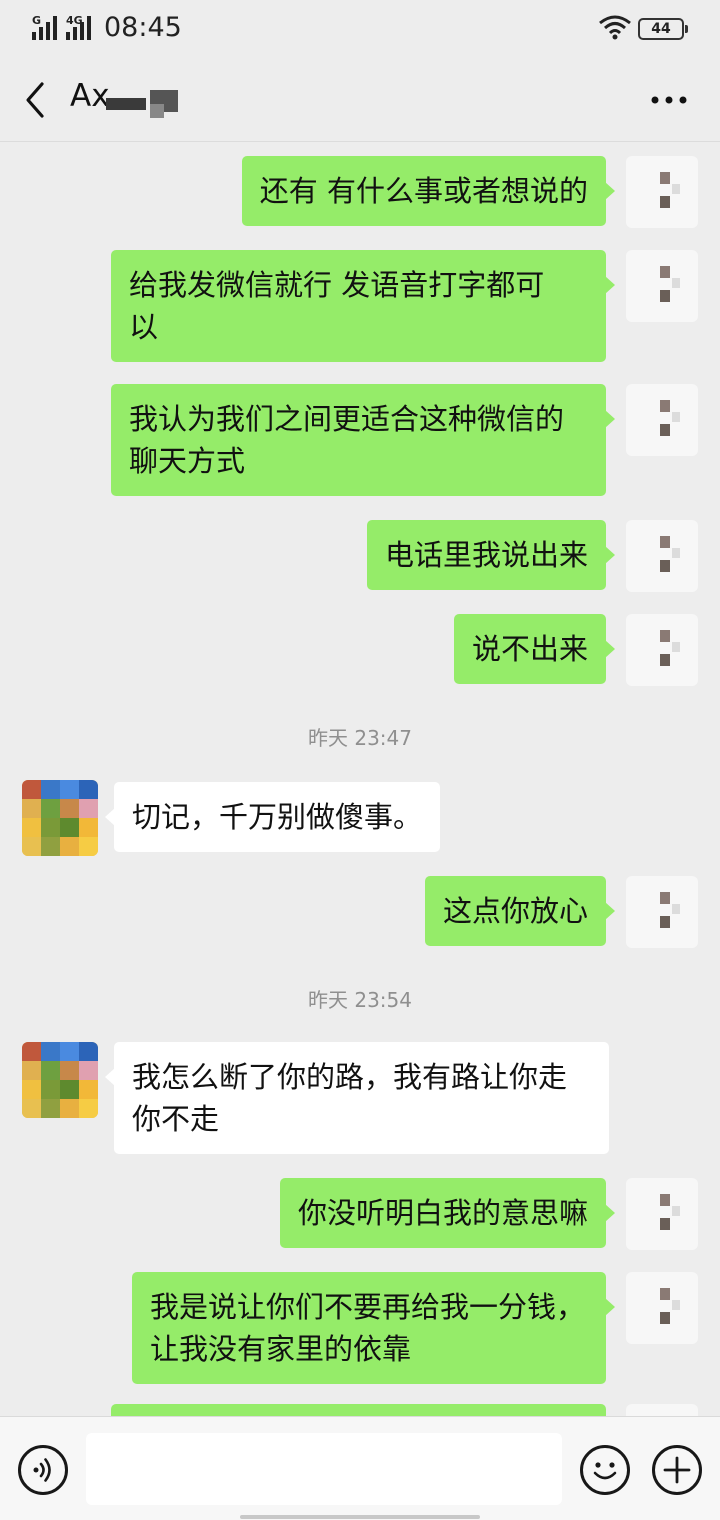 The height and width of the screenshot is (1520, 720). What do you see at coordinates (442, 1213) in the screenshot?
I see `message-text: 你没听明白我的意思嘛` at bounding box center [442, 1213].